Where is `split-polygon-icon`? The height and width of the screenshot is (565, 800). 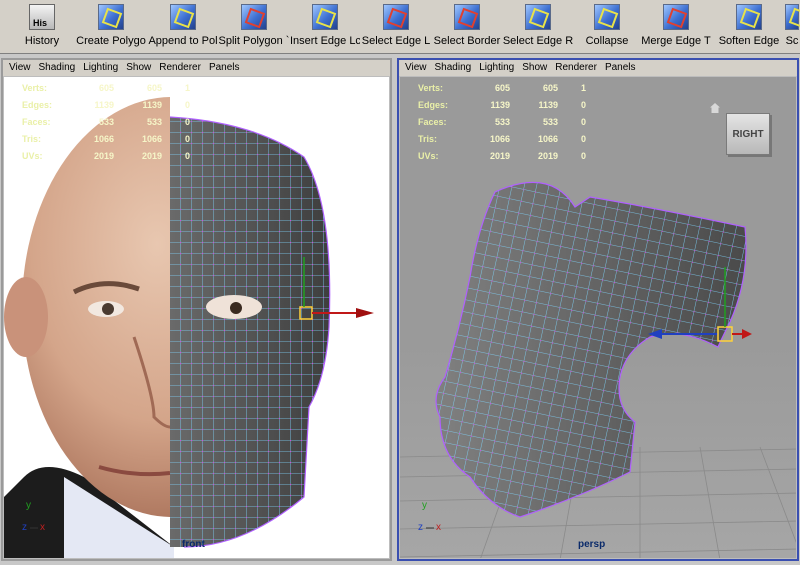
split-polygon-icon is located at coordinates (254, 17).